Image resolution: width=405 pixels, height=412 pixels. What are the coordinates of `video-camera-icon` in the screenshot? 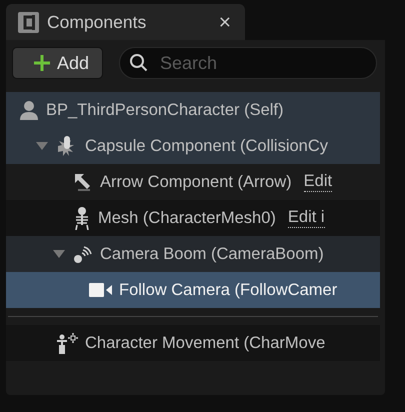 It's located at (101, 290).